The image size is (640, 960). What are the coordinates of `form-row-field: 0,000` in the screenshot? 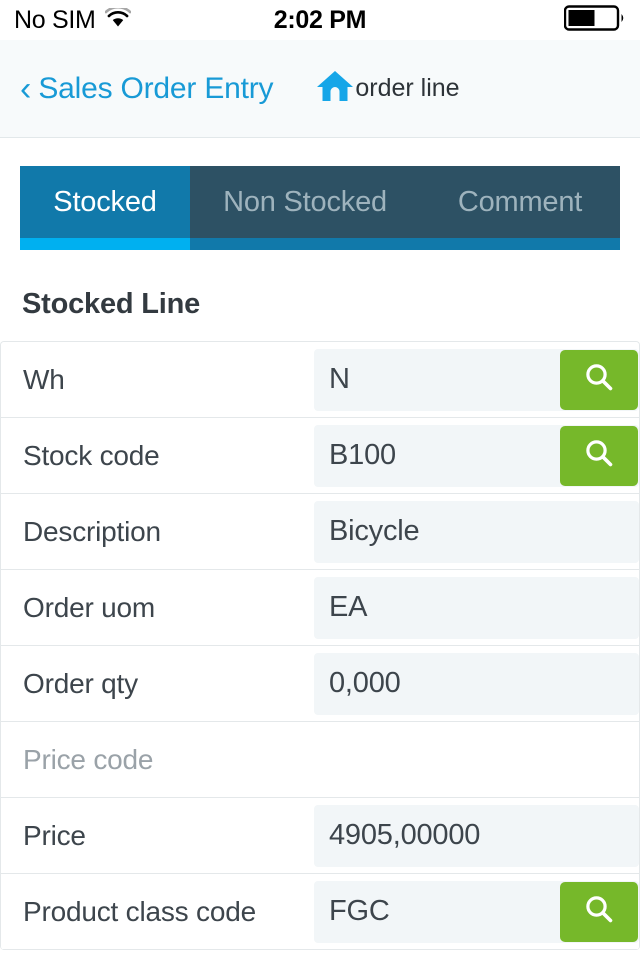 It's located at (476, 683).